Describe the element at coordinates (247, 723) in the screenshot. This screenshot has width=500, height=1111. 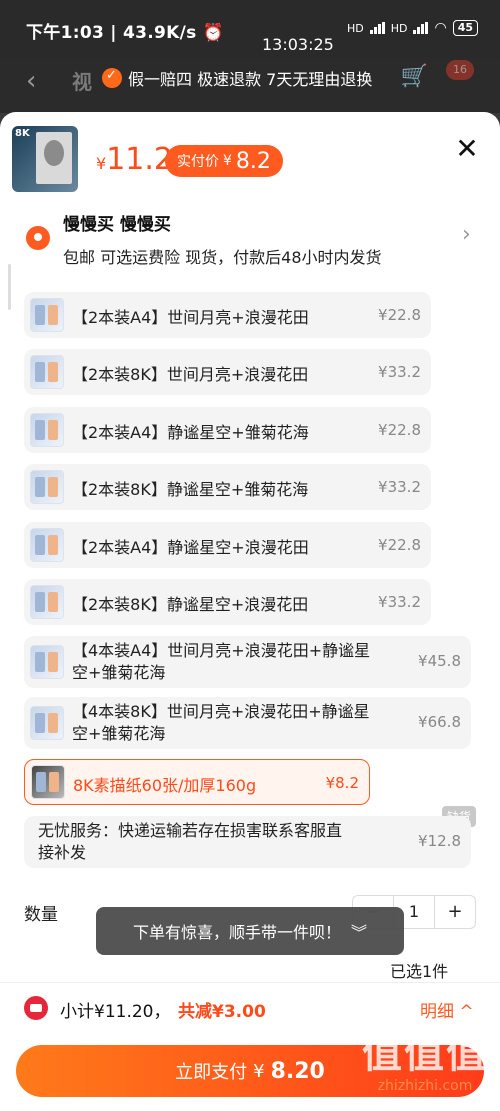
I see `sku-option: 【4本装8K】世间月亮+浪漫花田+静谧星空+雏菊花海 ¥66.8` at that location.